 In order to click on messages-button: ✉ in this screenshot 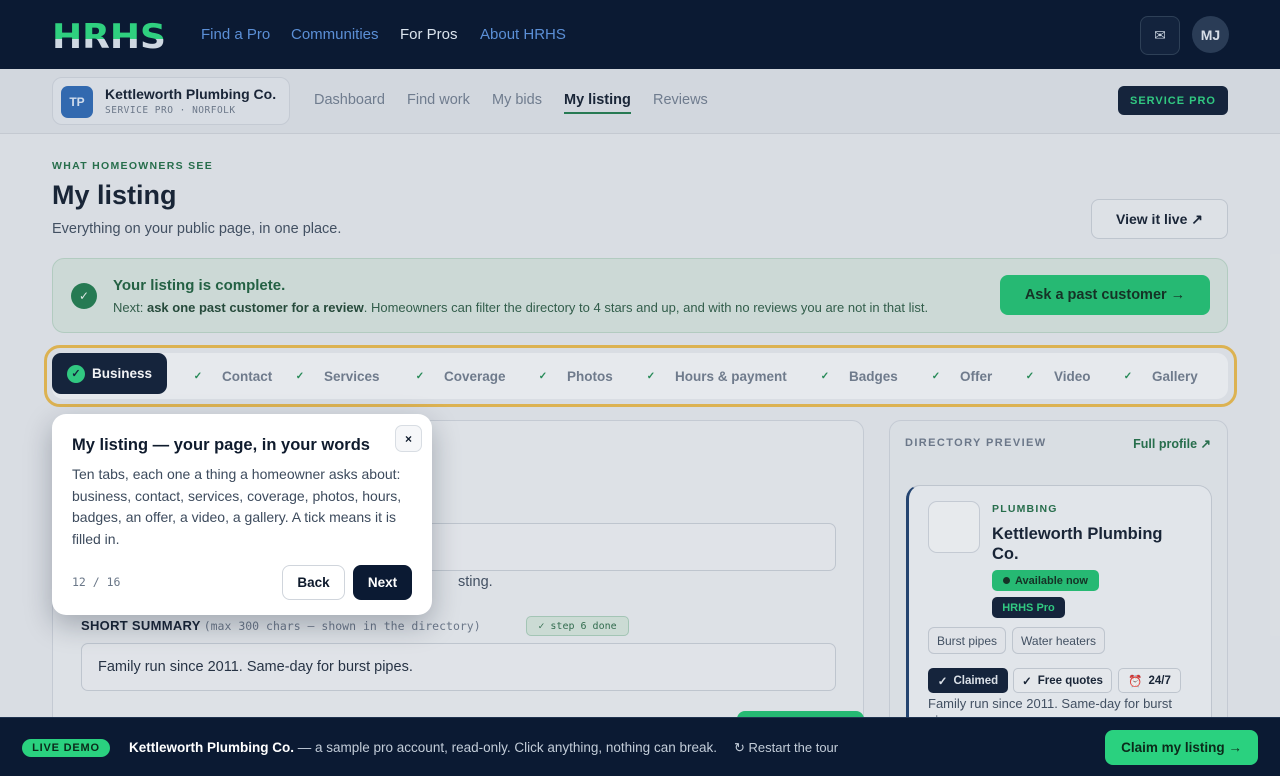, I will do `click(1160, 35)`.